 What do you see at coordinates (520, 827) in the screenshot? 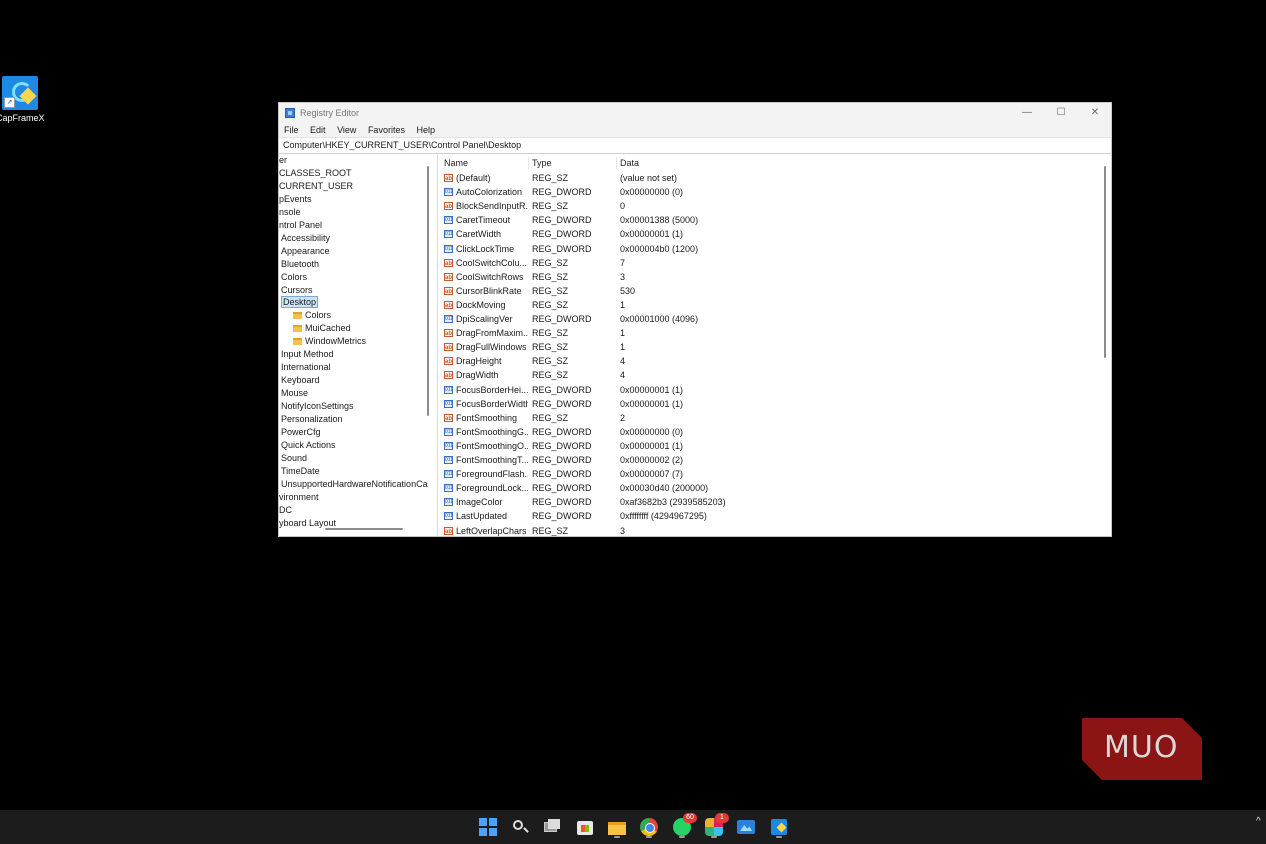
I see `search-icon` at bounding box center [520, 827].